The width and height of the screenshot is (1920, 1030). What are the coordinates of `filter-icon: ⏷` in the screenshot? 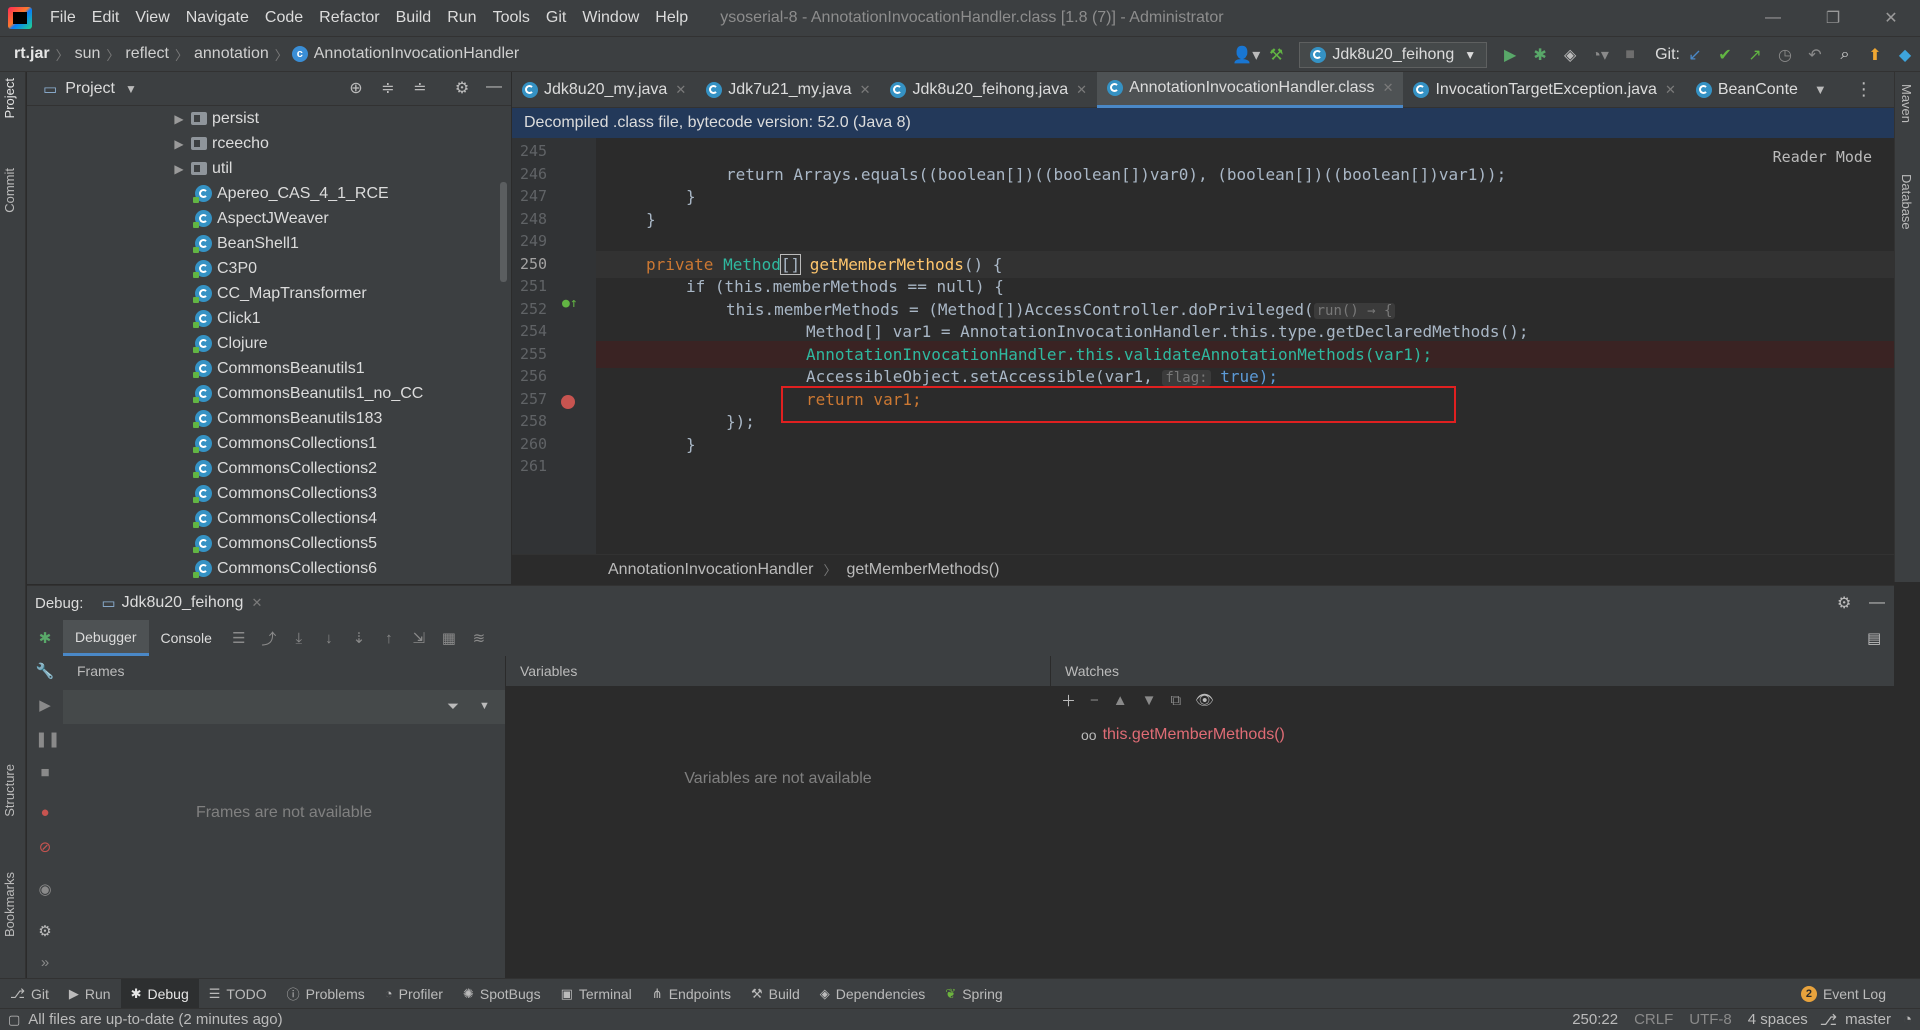 It's located at (453, 706).